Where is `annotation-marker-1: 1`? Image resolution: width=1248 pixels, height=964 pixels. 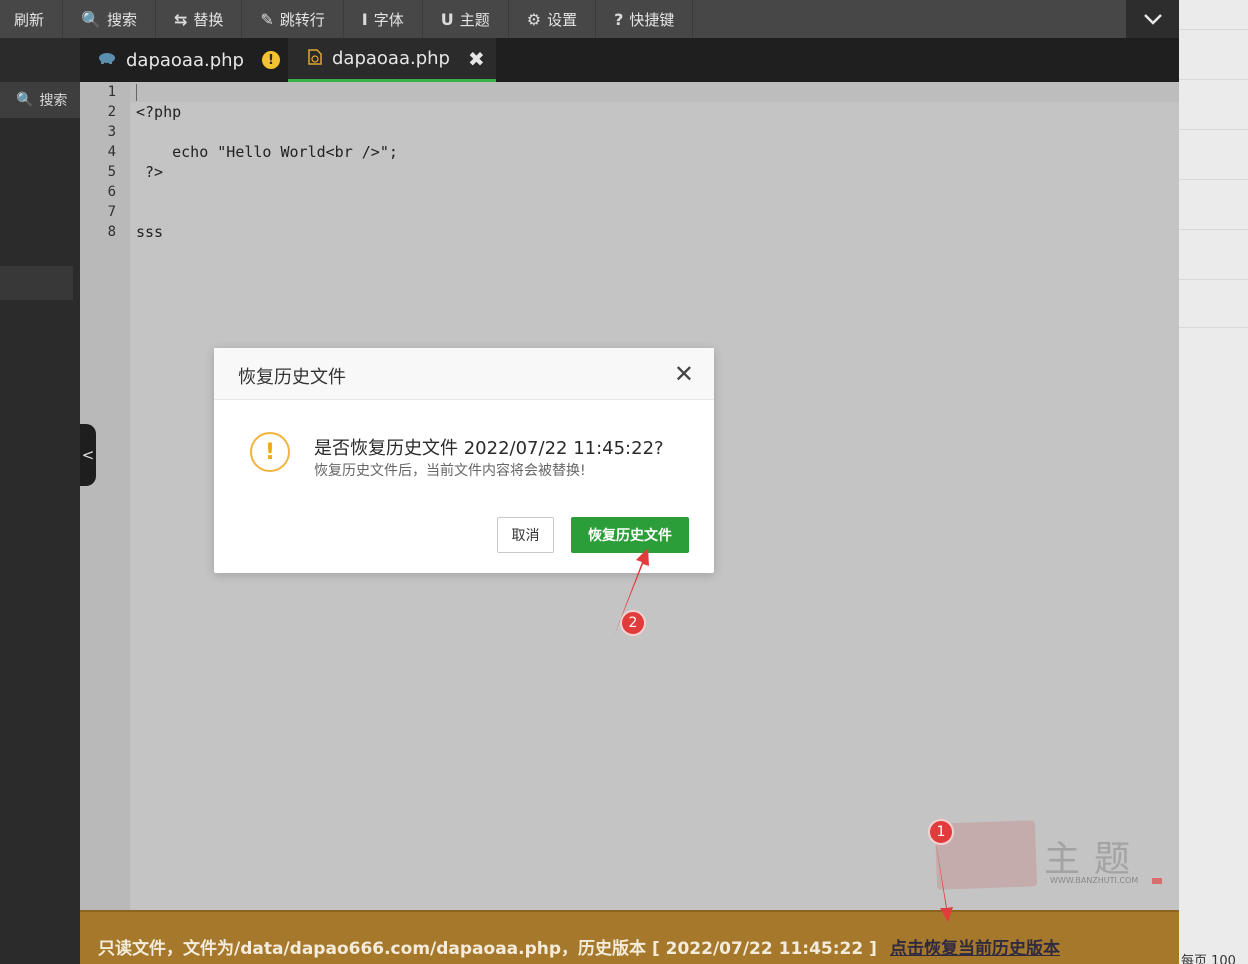 annotation-marker-1: 1 is located at coordinates (941, 832).